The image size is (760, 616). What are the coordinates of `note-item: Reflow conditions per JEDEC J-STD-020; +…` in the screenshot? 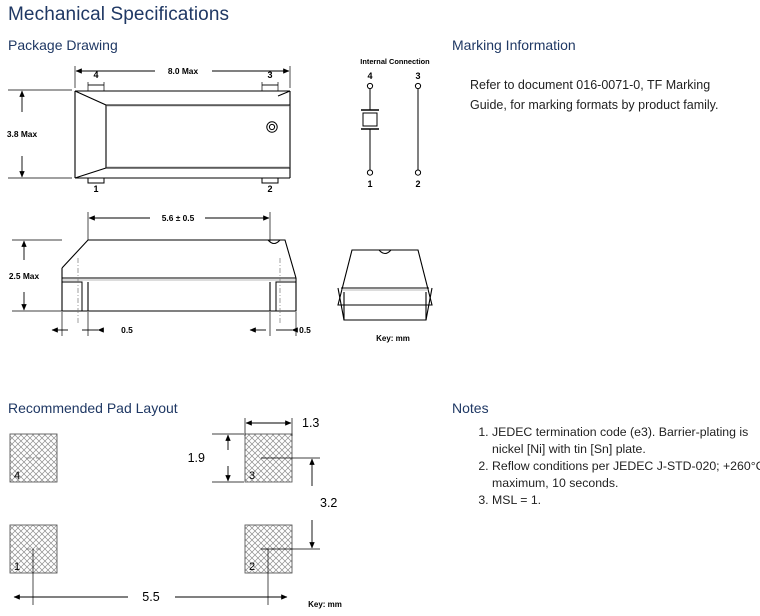 It's located at (626, 474).